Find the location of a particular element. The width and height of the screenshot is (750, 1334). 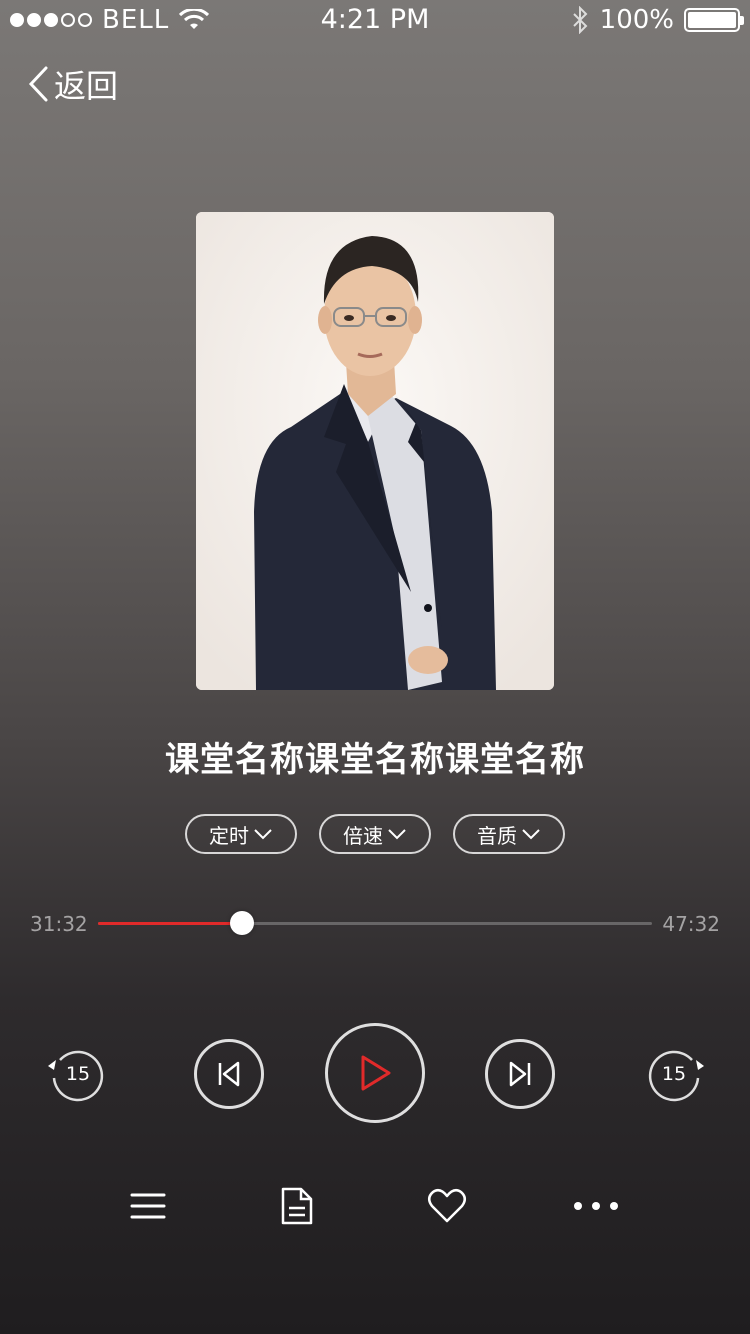

playlist-button is located at coordinates (148, 1206).